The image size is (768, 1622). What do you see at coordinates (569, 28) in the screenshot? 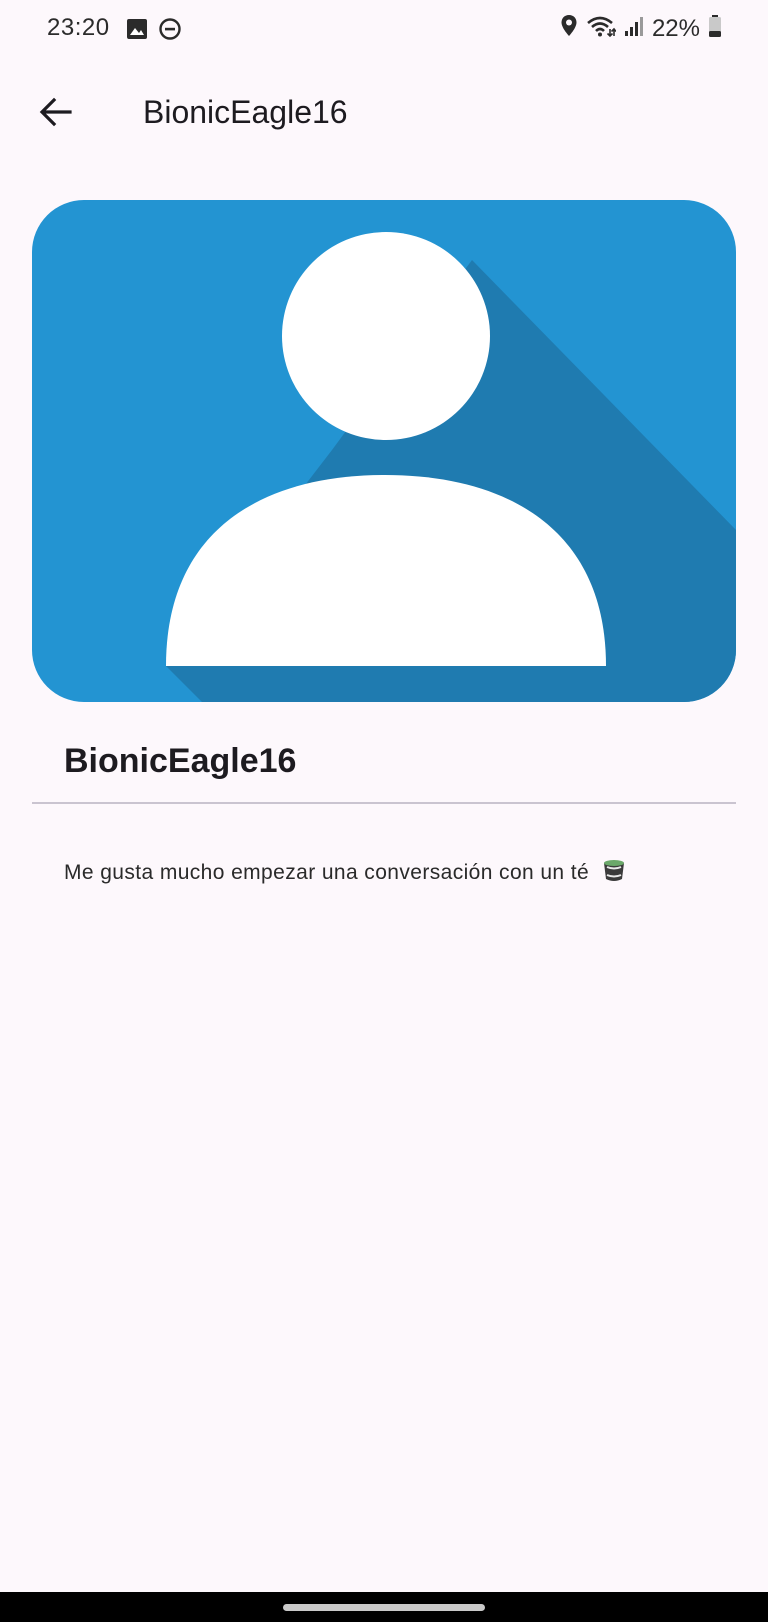
I see `location-icon` at bounding box center [569, 28].